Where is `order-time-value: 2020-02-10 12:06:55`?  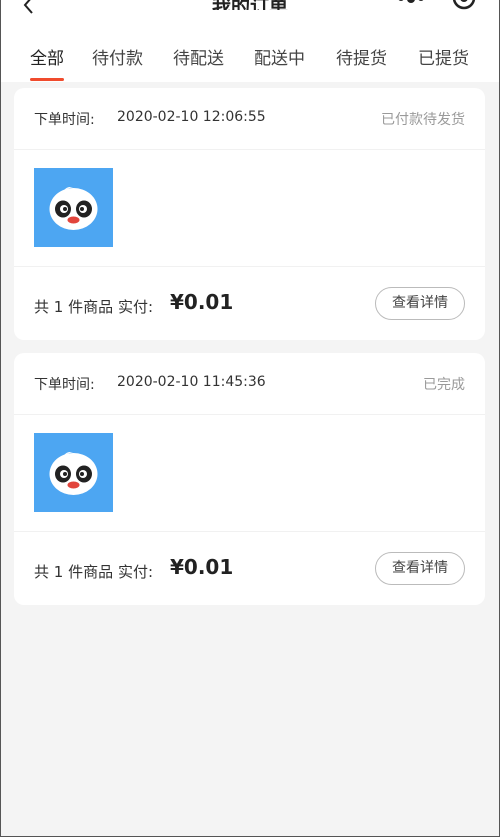
order-time-value: 2020-02-10 12:06:55 is located at coordinates (191, 117).